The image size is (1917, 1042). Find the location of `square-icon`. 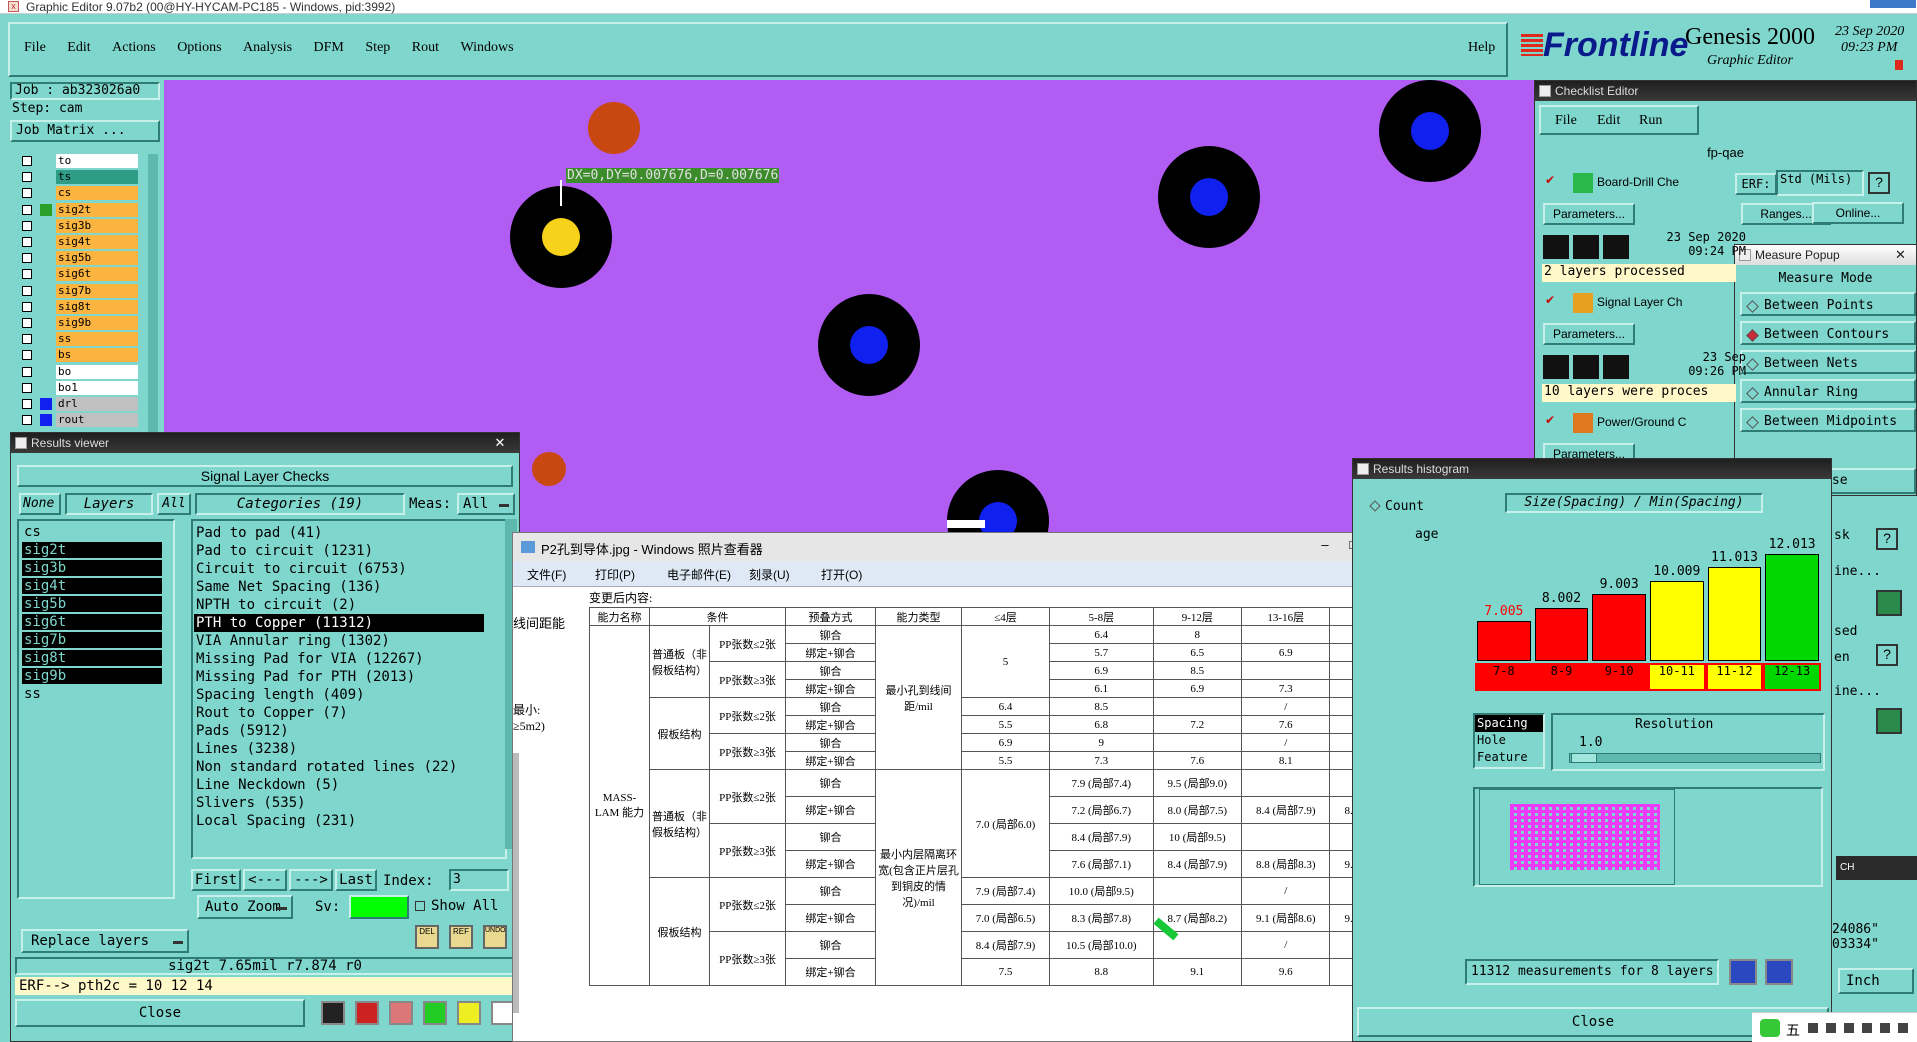

square-icon is located at coordinates (367, 1013).